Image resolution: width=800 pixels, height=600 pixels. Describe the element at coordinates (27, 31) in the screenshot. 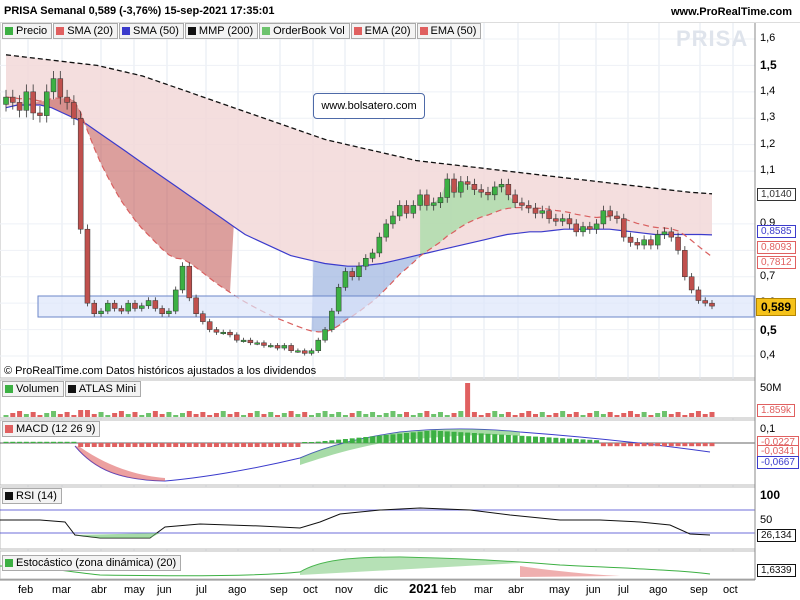

I see `legend-item-0: Precio` at that location.